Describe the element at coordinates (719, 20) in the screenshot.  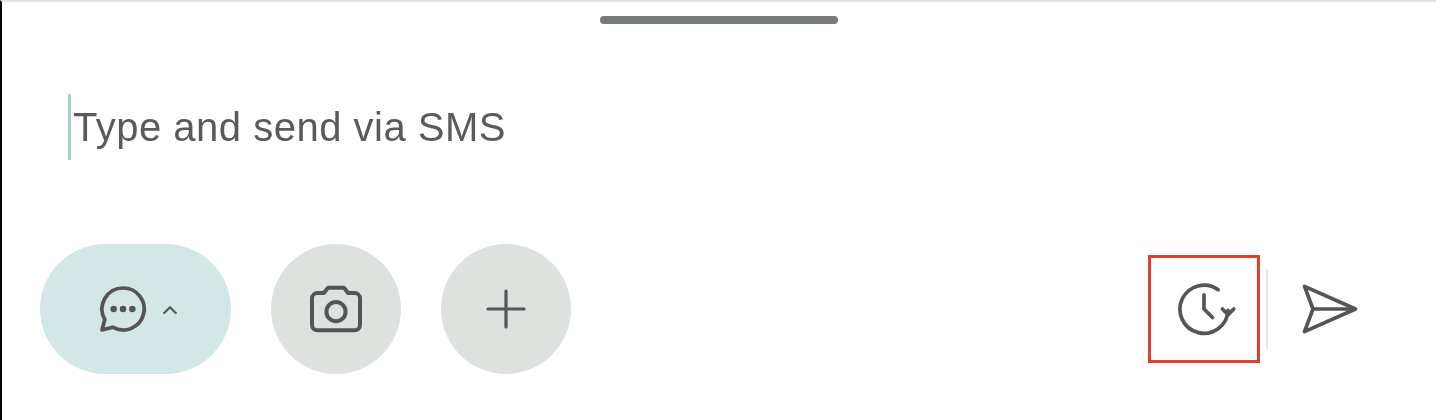
I see `drag-handle` at that location.